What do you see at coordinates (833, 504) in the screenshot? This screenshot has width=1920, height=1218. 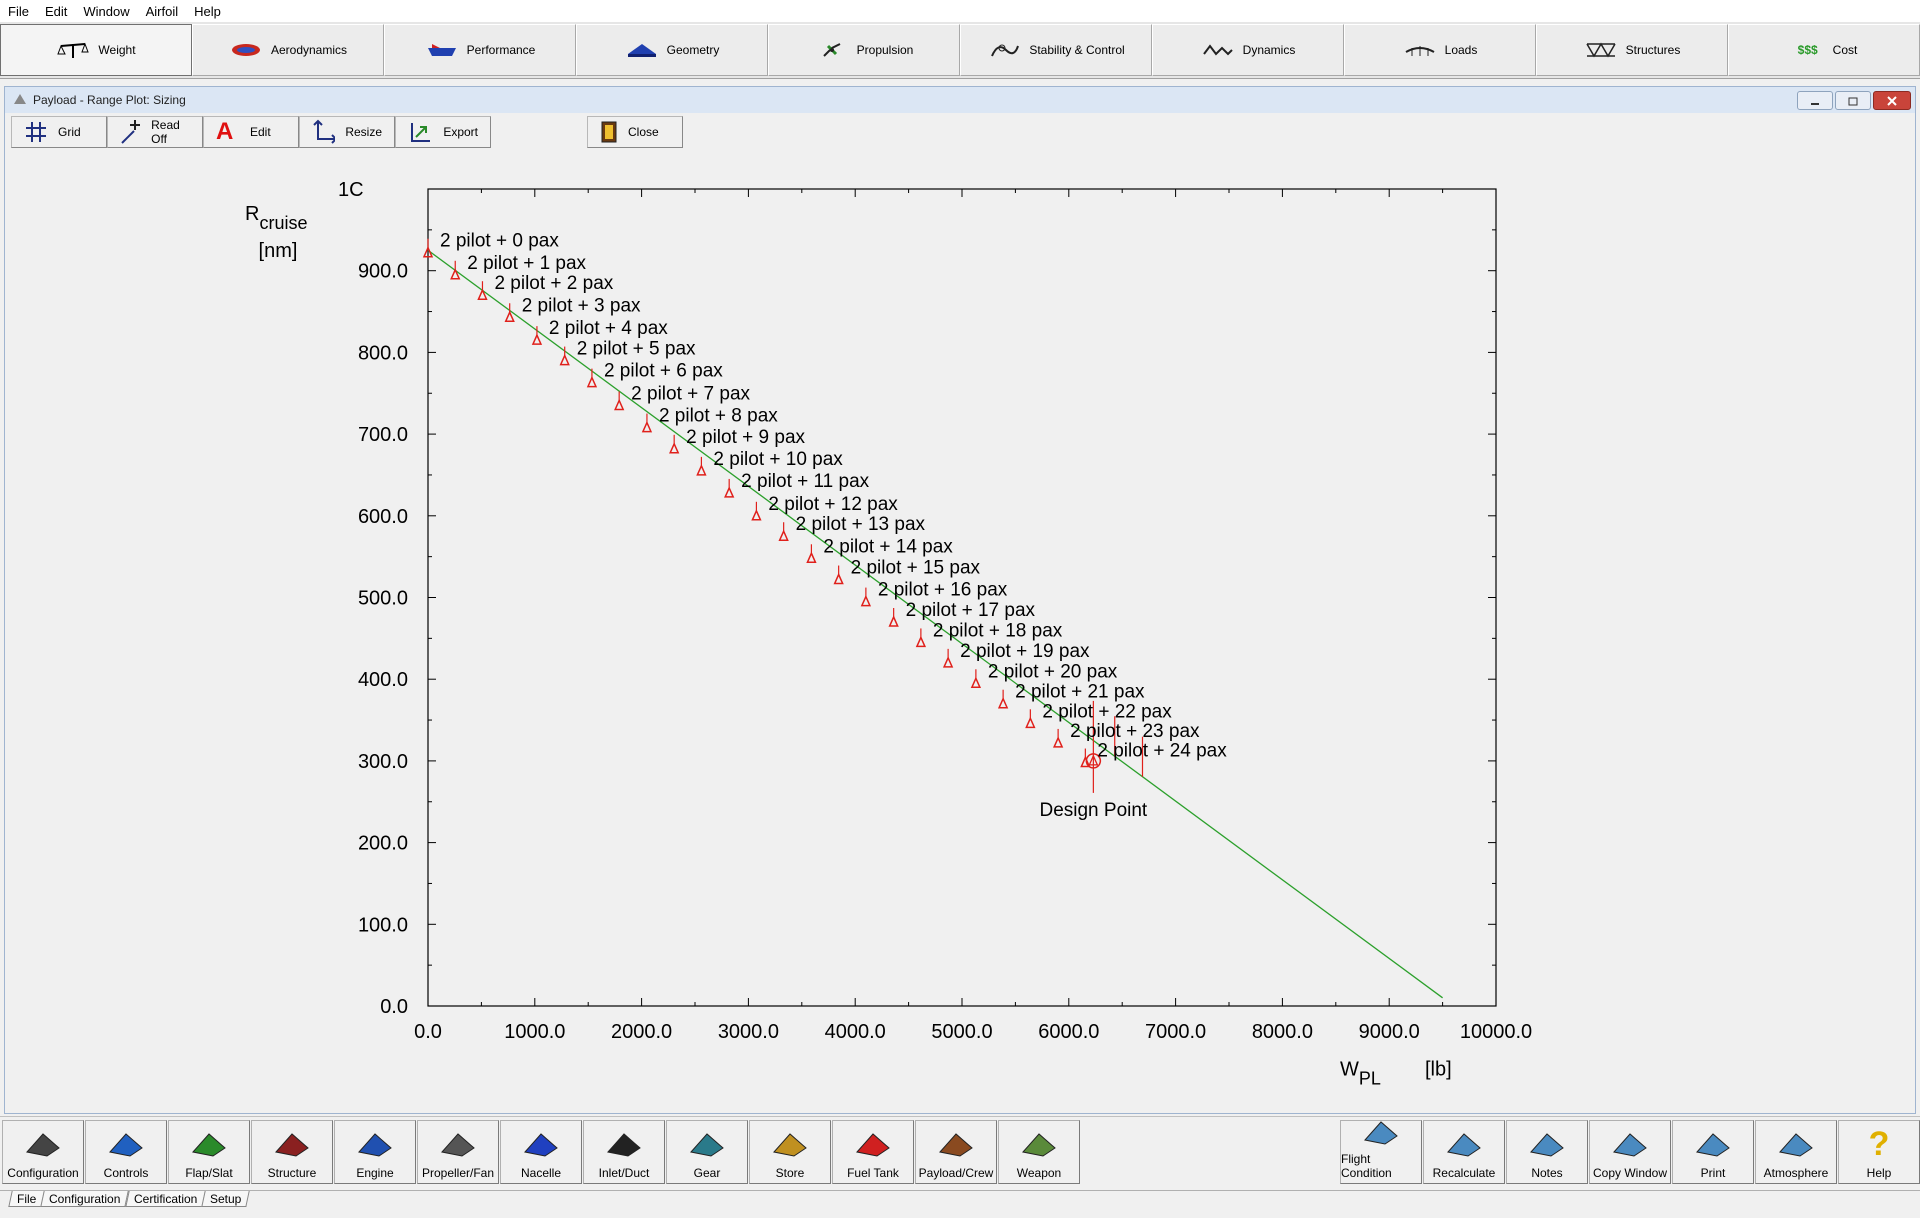 I see `point-label: 2 pilot + 12 pax` at bounding box center [833, 504].